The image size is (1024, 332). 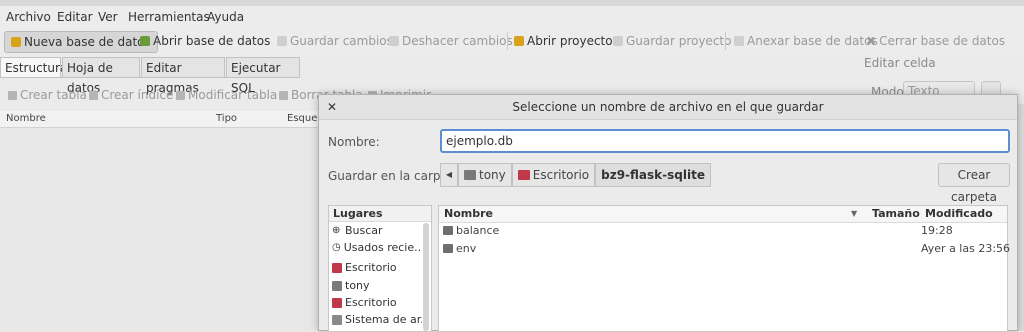 What do you see at coordinates (377, 267) in the screenshot?
I see `place-escritorio: Escritorio` at bounding box center [377, 267].